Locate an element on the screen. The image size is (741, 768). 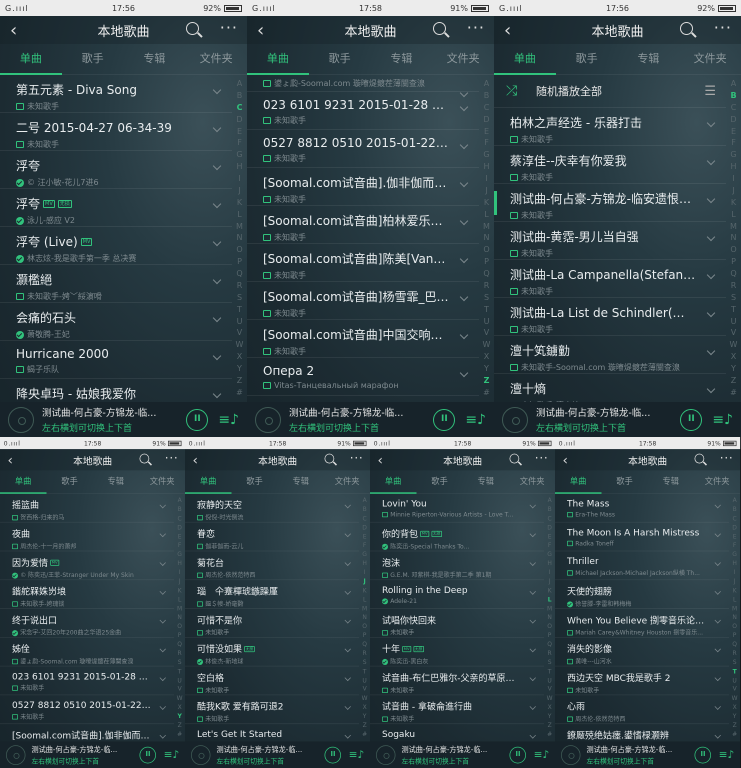
song-row: 酷我K歌 爱有路可退2 未知歌手 is located at coordinates (272, 710).